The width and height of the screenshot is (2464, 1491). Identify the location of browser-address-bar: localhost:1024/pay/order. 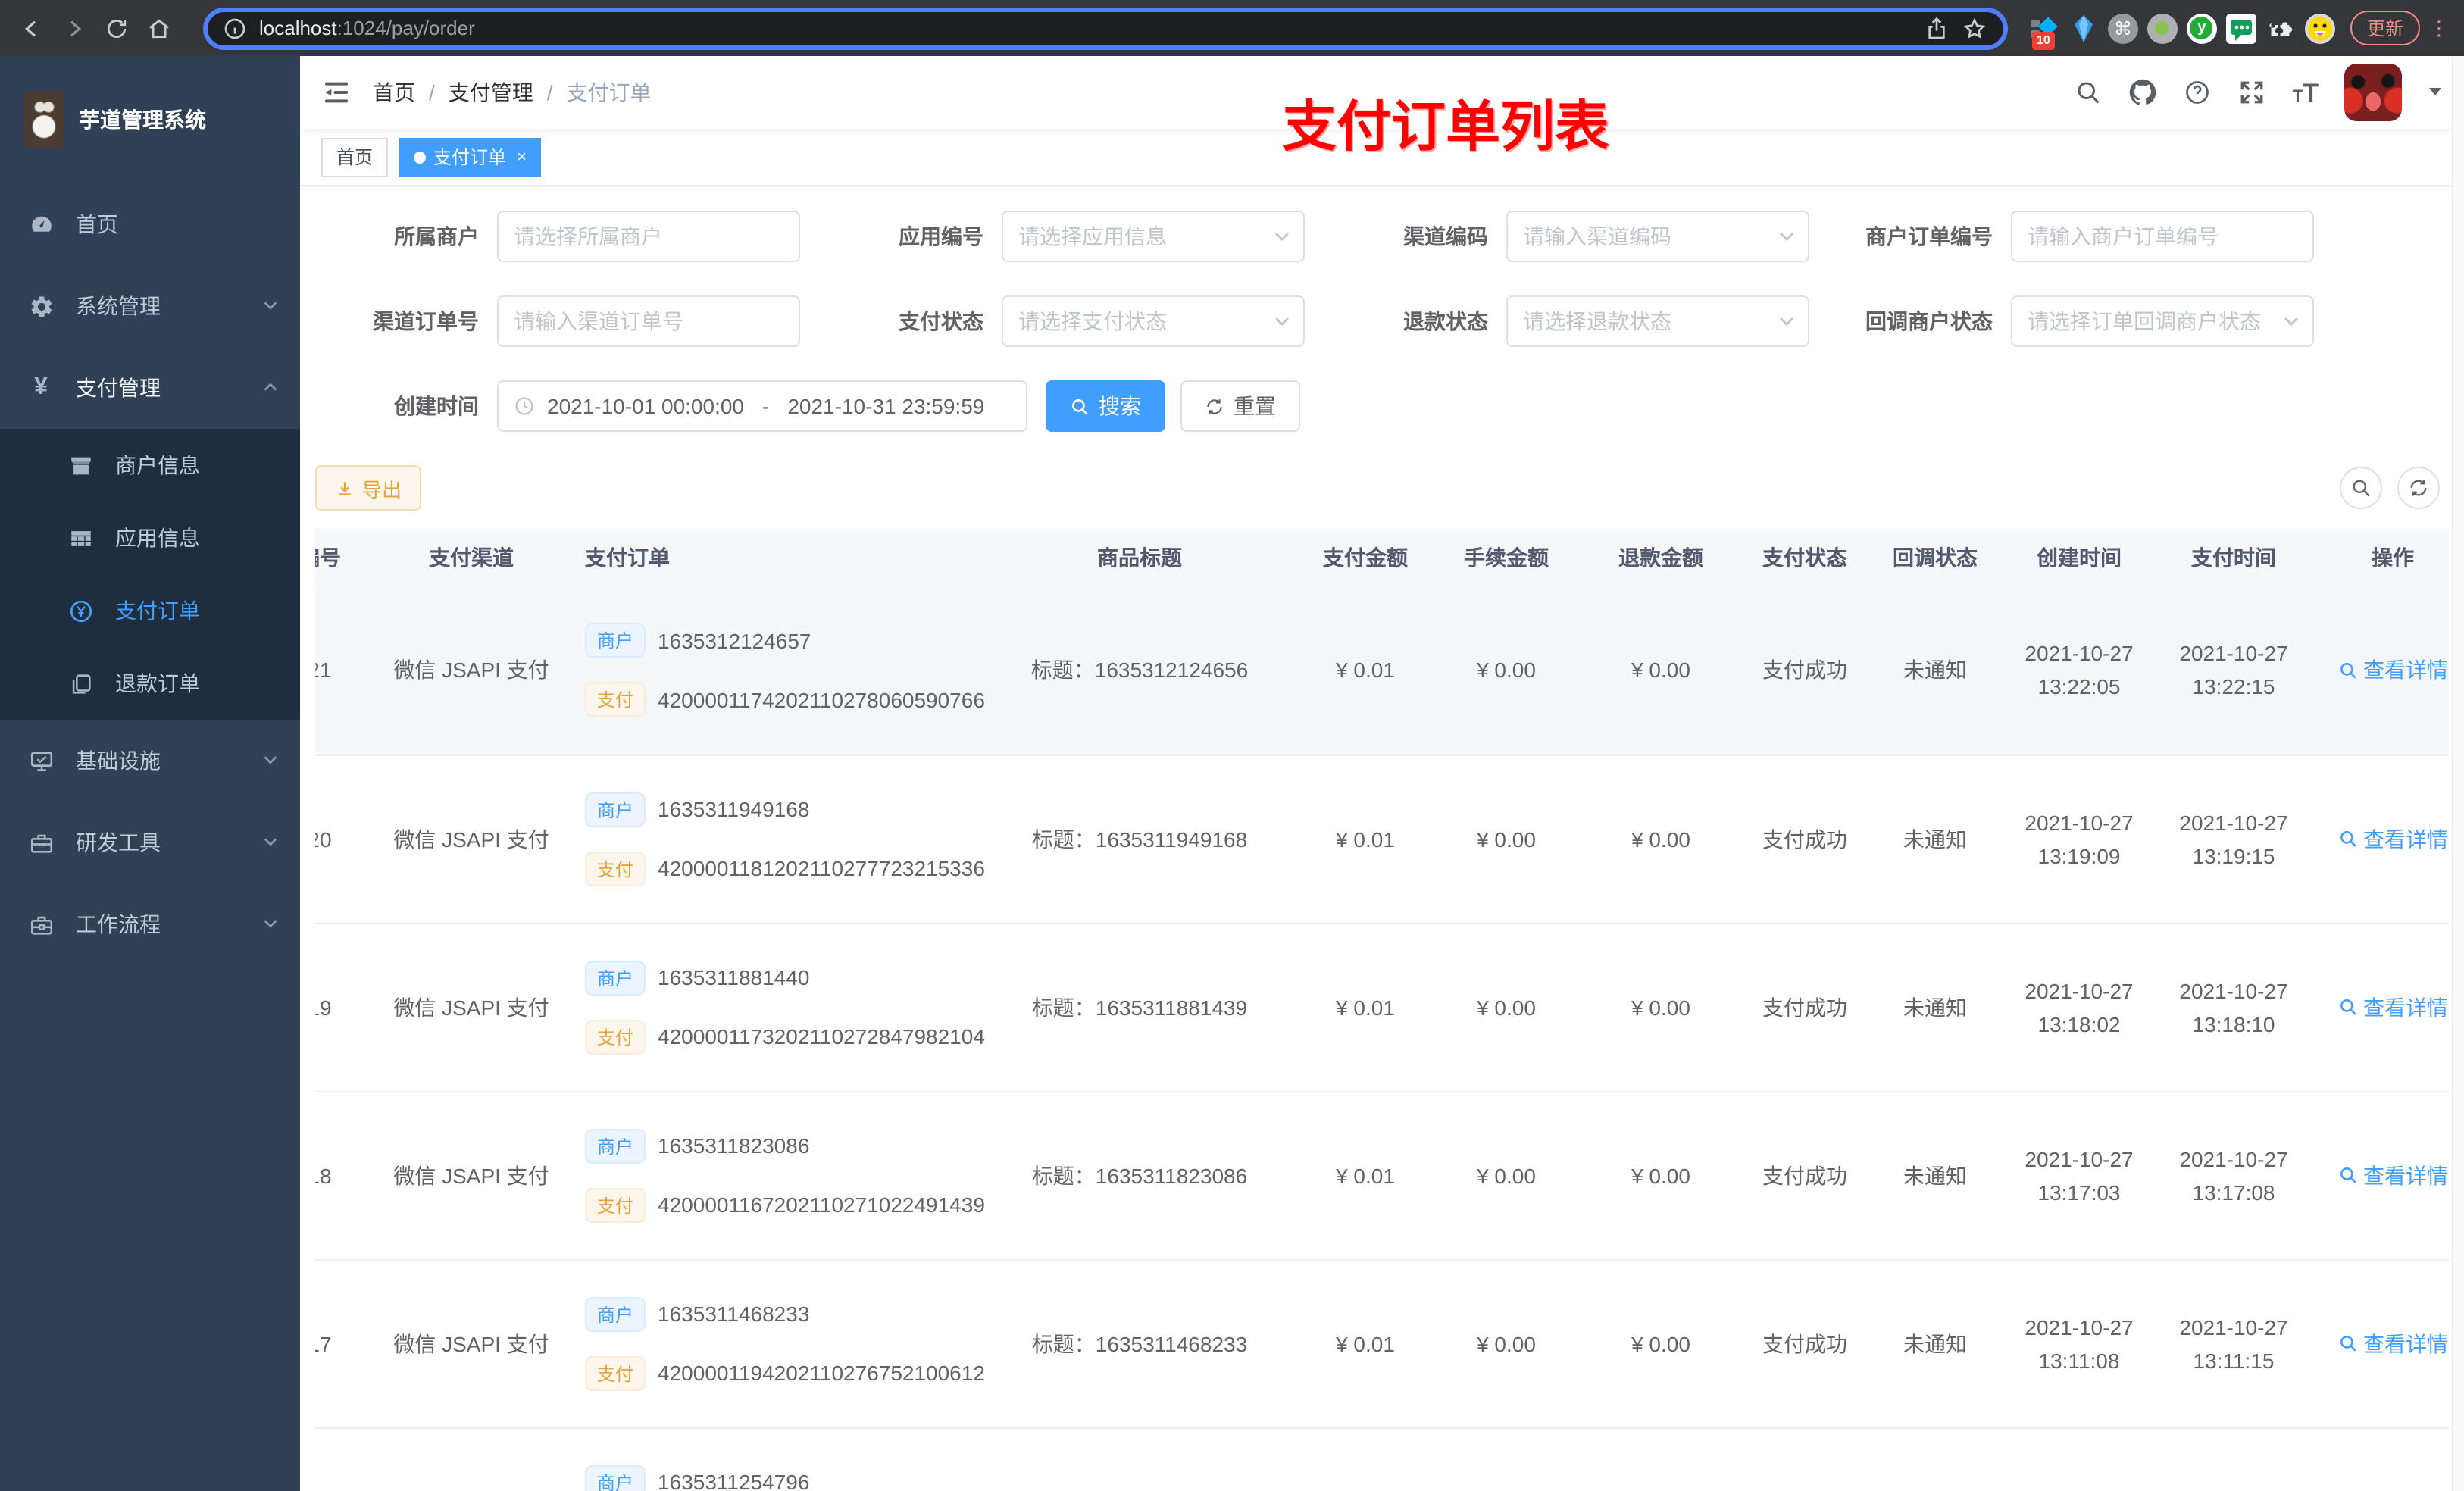
(1105, 28).